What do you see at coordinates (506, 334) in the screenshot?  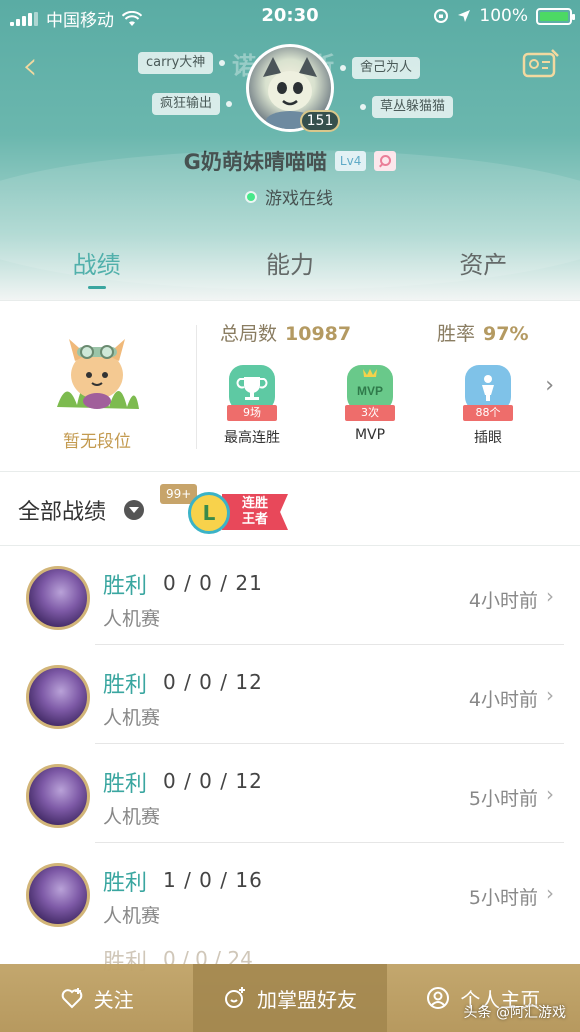 I see `win-rate-value: 97%` at bounding box center [506, 334].